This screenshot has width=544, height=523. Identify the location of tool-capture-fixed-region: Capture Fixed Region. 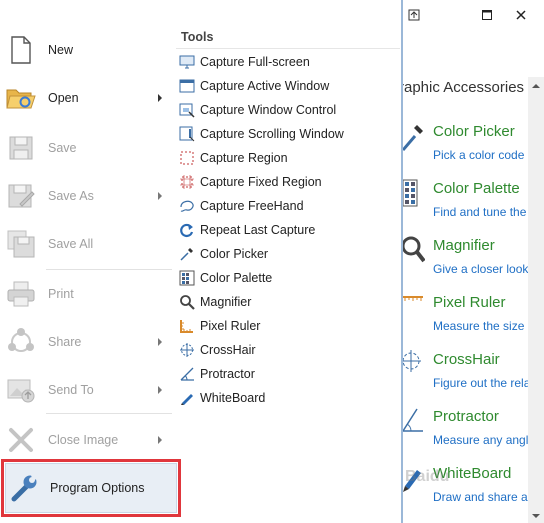
(288, 182).